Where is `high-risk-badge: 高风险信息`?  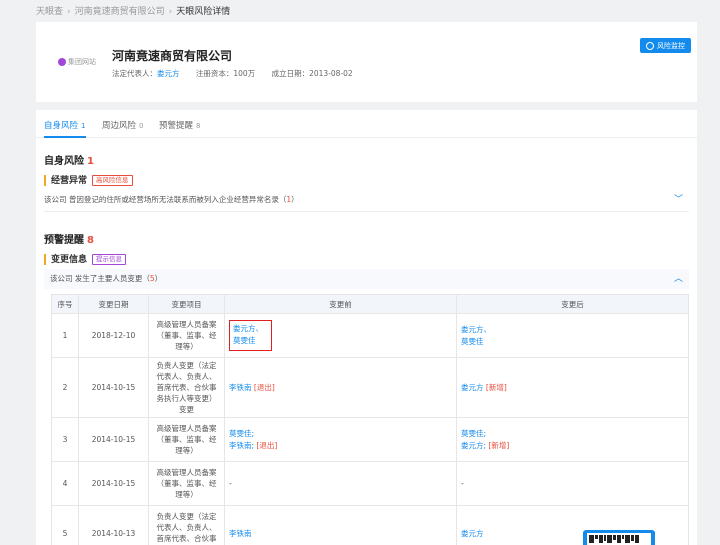
high-risk-badge: 高风险信息 is located at coordinates (112, 180).